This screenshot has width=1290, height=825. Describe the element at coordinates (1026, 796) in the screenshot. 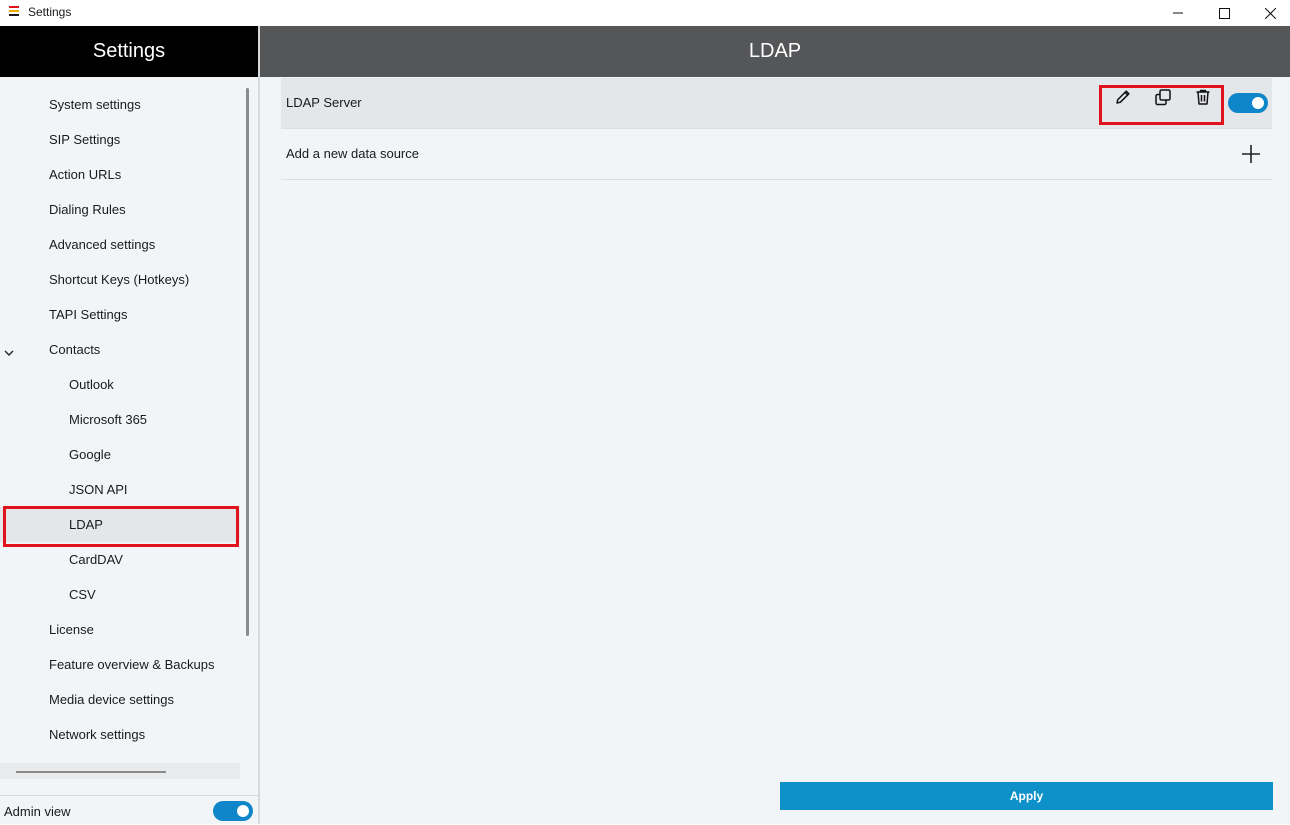

I see `apply-button: Apply` at that location.